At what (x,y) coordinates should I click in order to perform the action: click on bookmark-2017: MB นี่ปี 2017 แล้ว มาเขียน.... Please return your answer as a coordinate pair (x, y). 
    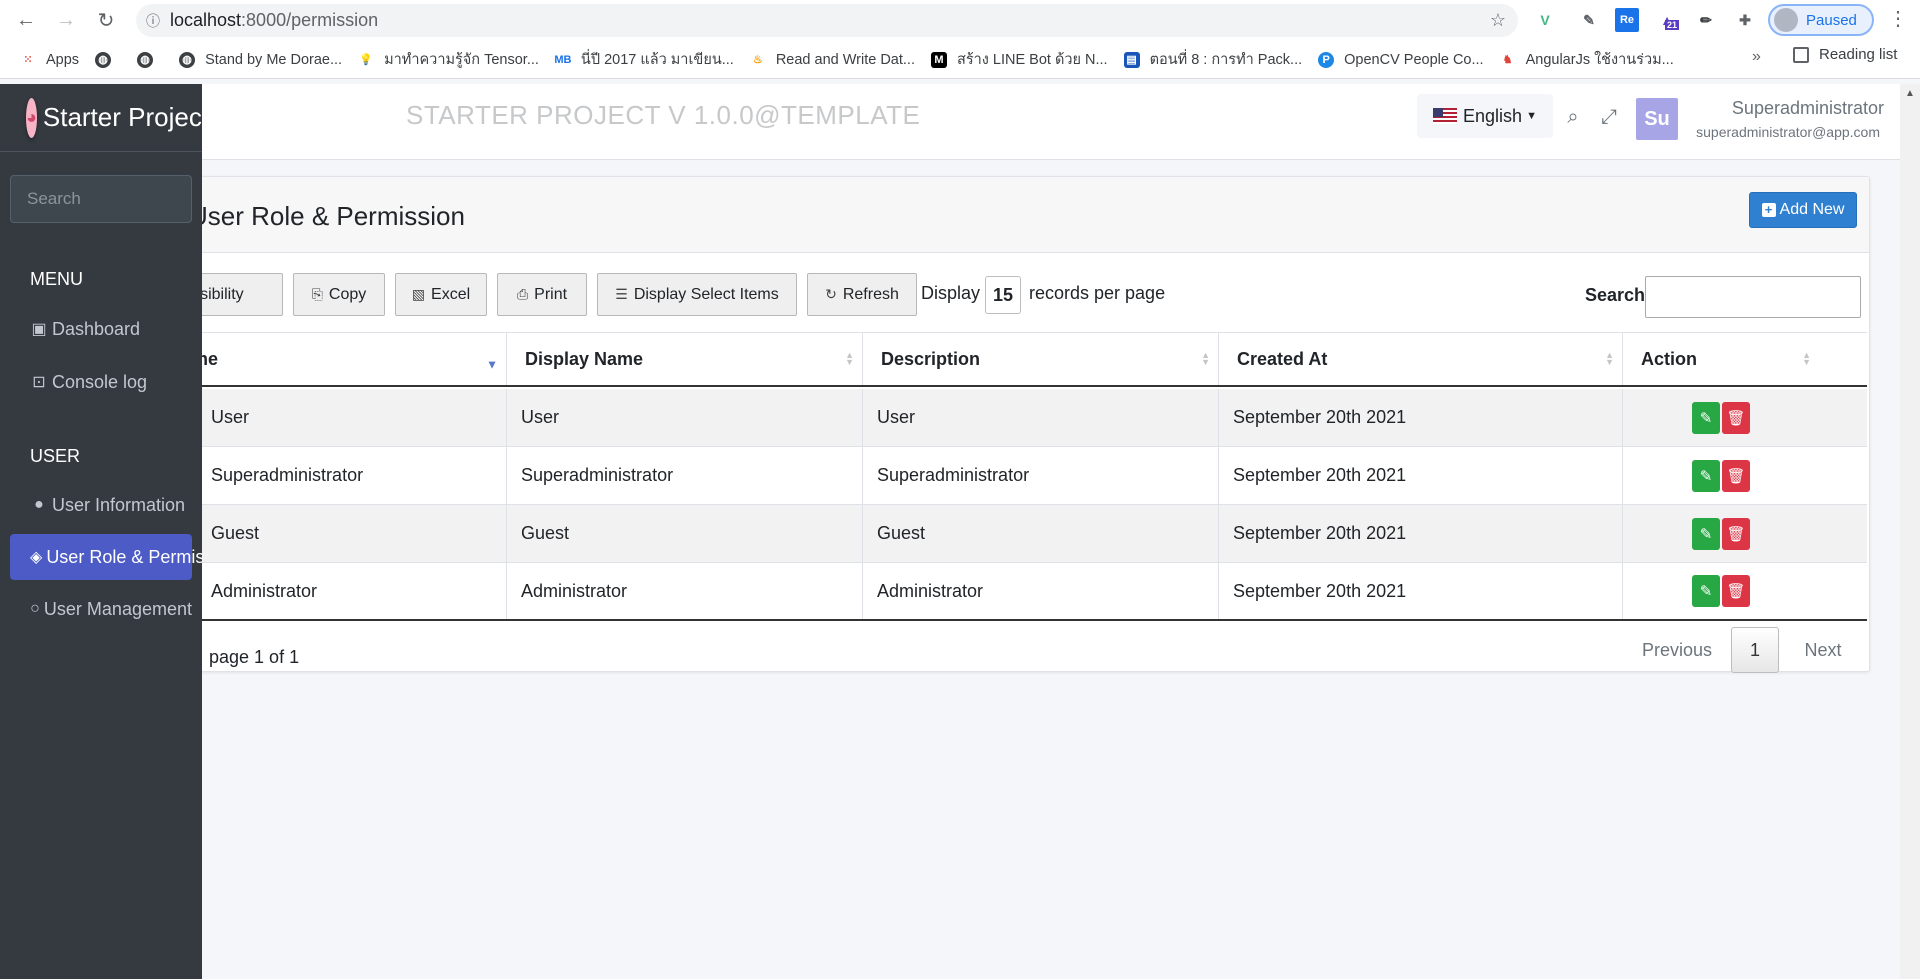
    Looking at the image, I should click on (644, 60).